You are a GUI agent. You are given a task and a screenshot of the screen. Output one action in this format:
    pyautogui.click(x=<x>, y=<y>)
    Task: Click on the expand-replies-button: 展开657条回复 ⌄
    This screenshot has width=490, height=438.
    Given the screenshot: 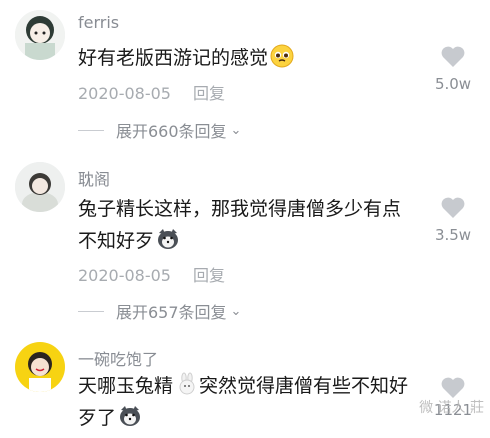 What is the action you would take?
    pyautogui.click(x=159, y=311)
    